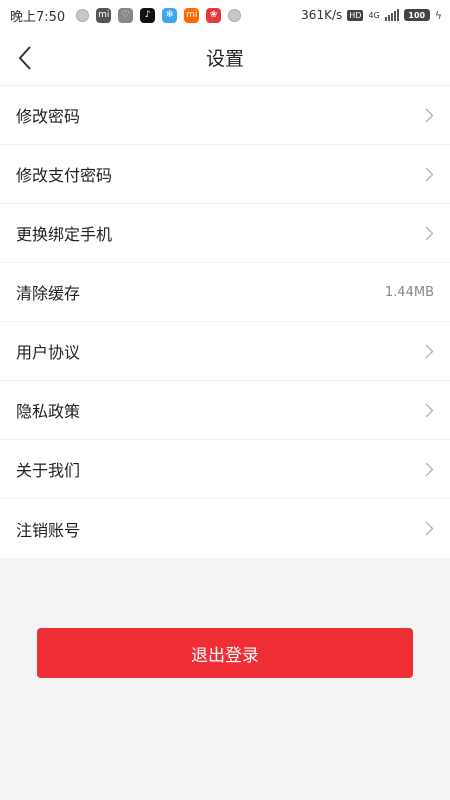 Image resolution: width=450 pixels, height=800 pixels. Describe the element at coordinates (225, 115) in the screenshot. I see `setting-row-change-password: 修改密码` at that location.